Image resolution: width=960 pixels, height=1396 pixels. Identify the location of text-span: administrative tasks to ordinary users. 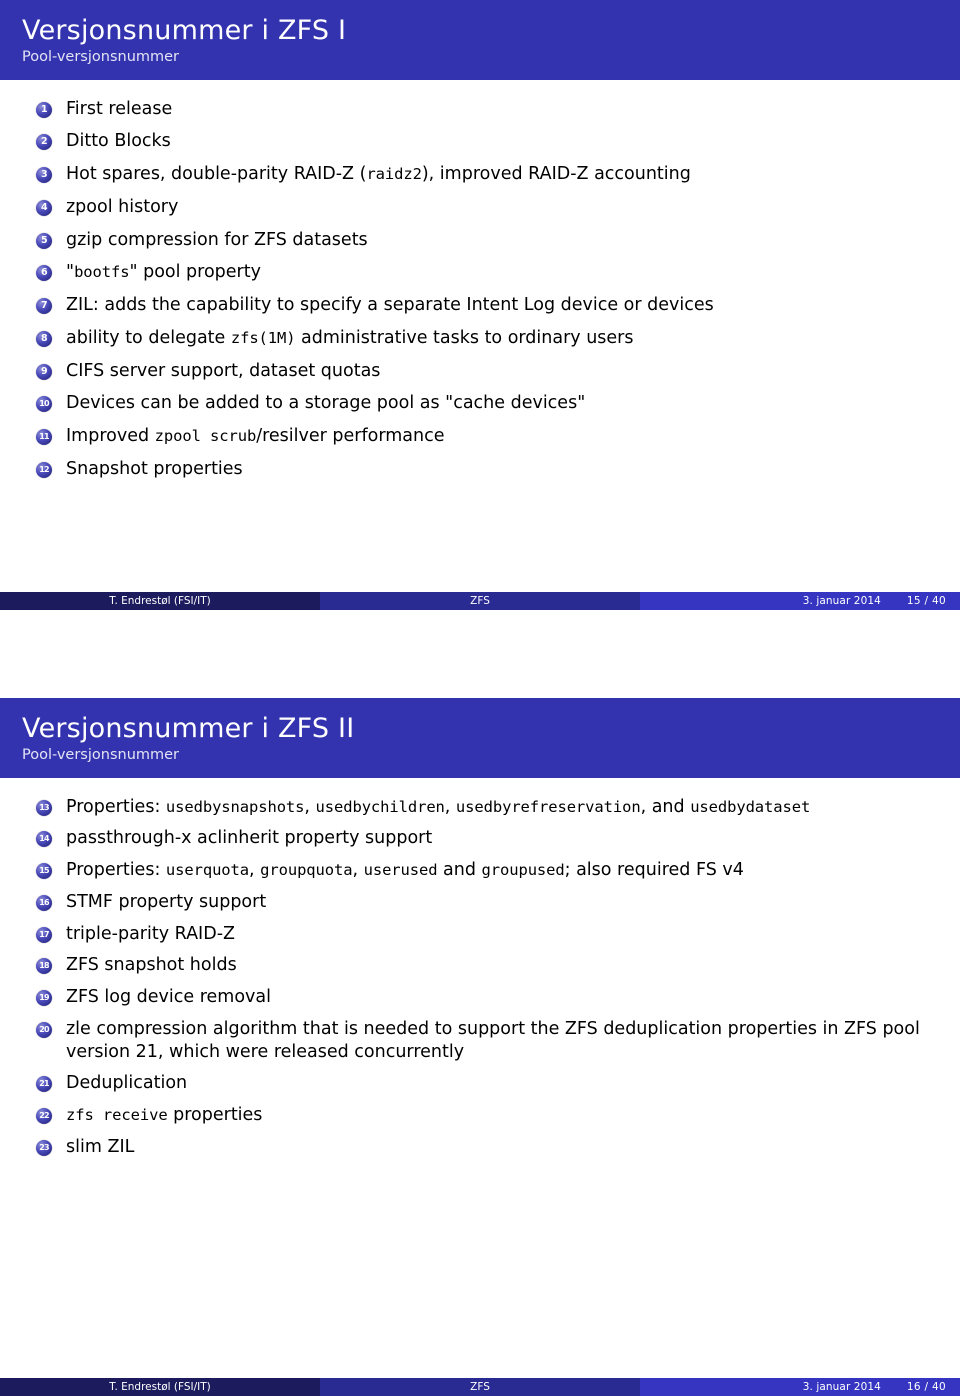
(464, 337).